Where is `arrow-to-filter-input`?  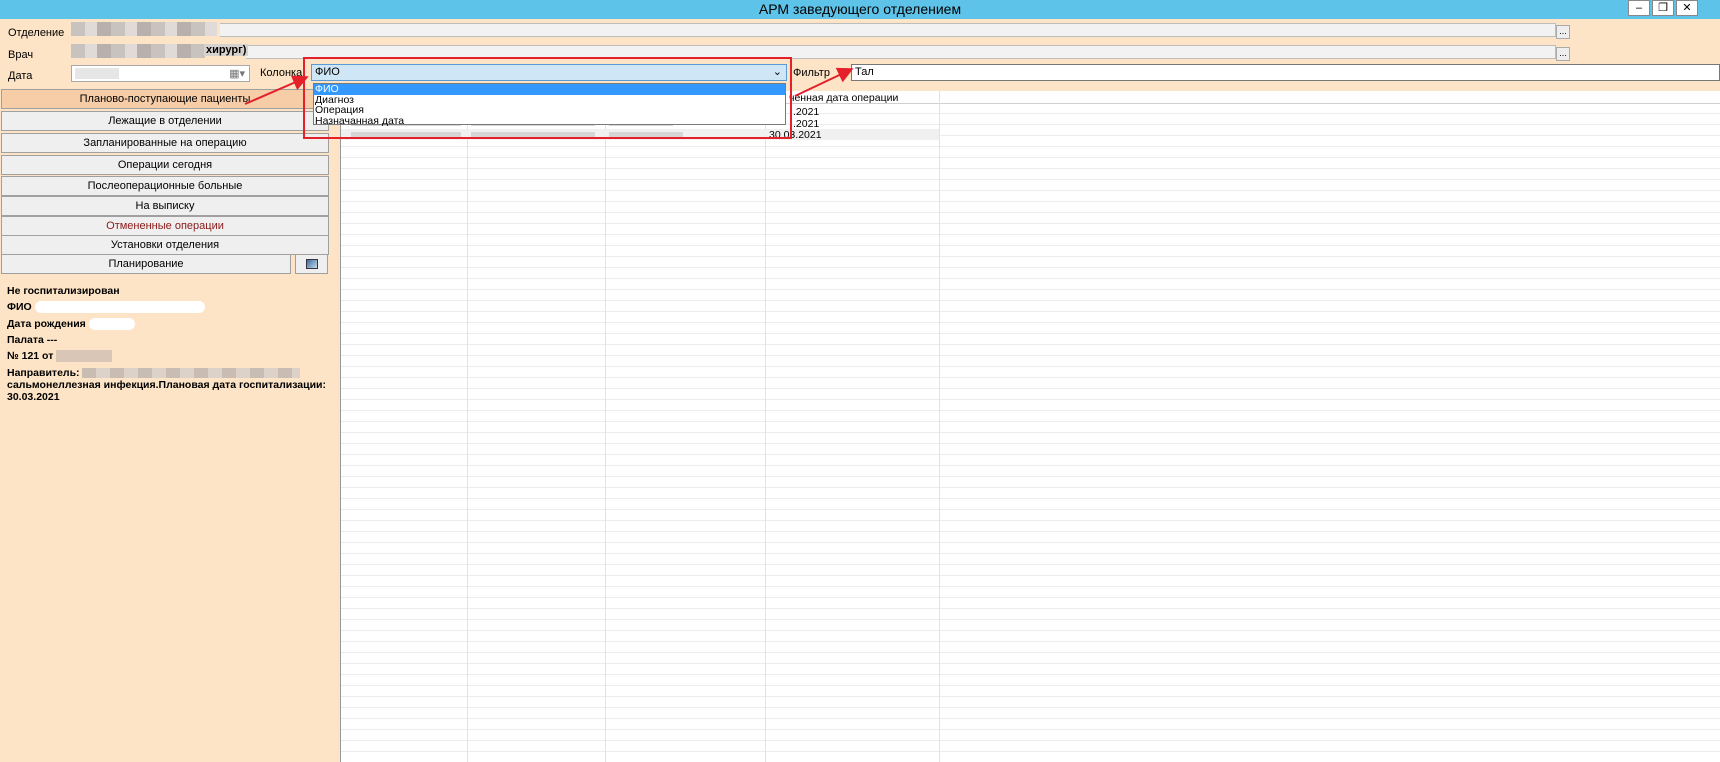 arrow-to-filter-input is located at coordinates (824, 82).